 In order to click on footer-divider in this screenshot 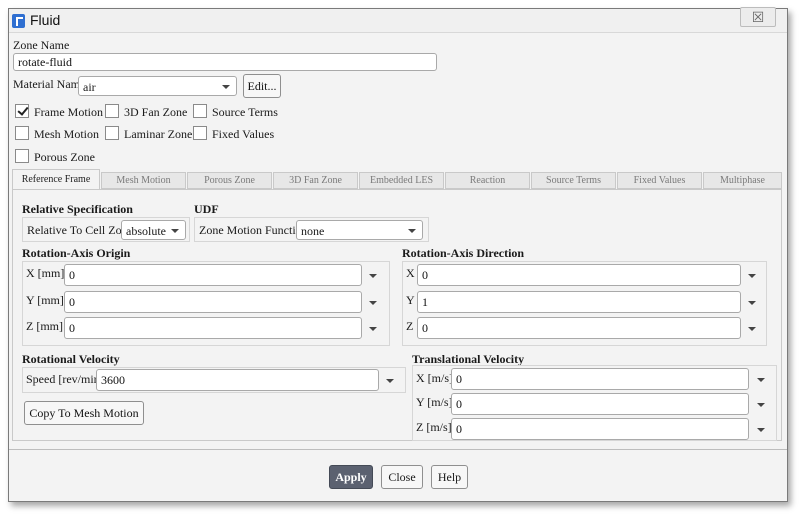, I will do `click(398, 449)`.